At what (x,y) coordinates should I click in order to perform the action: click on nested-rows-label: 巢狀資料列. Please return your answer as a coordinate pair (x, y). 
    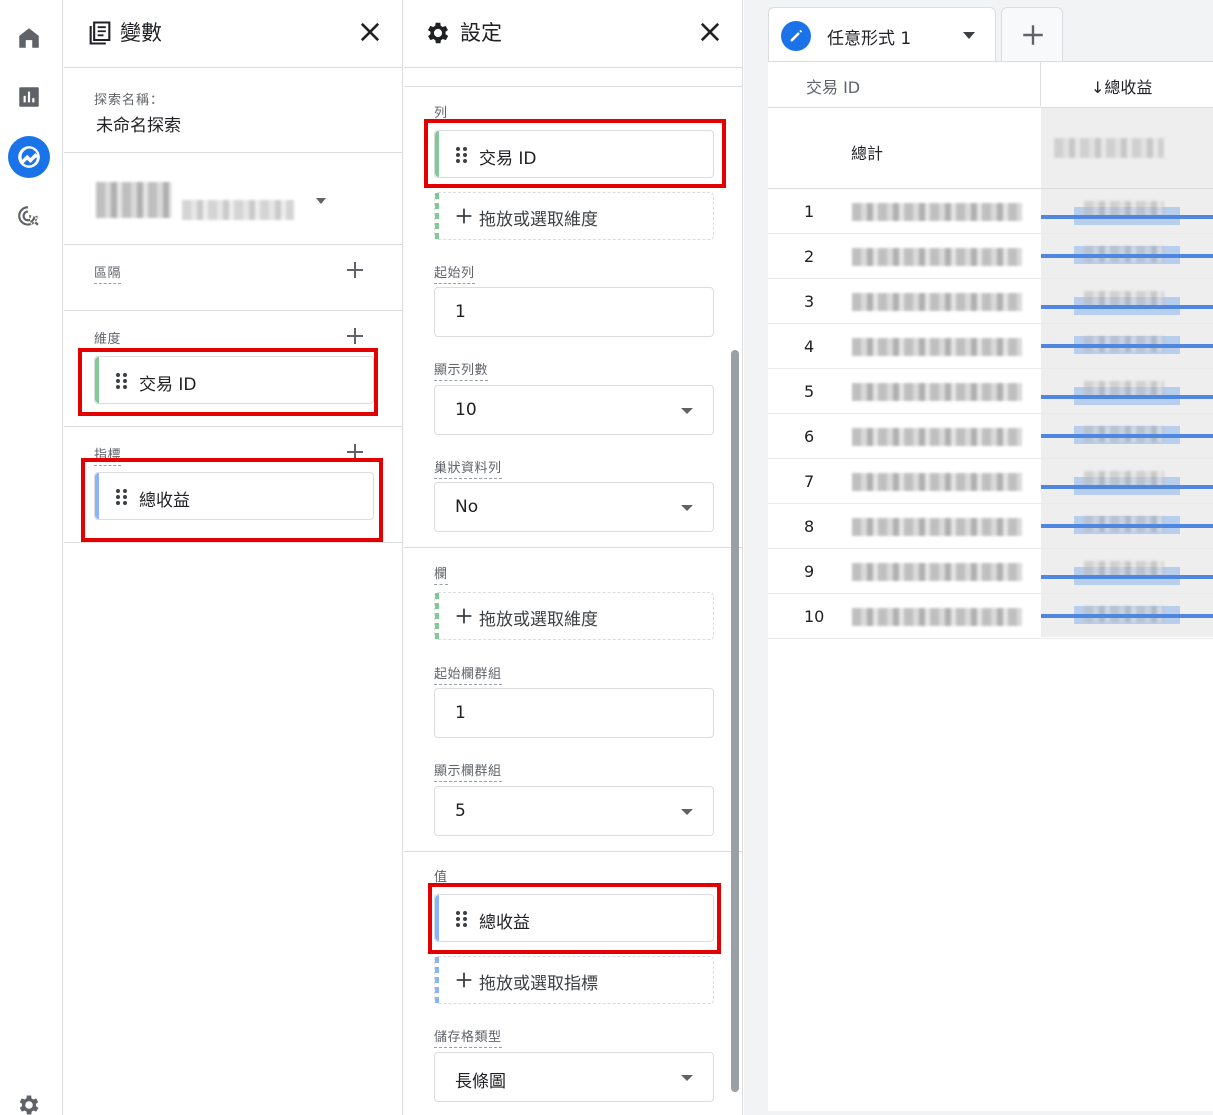
    Looking at the image, I should click on (468, 468).